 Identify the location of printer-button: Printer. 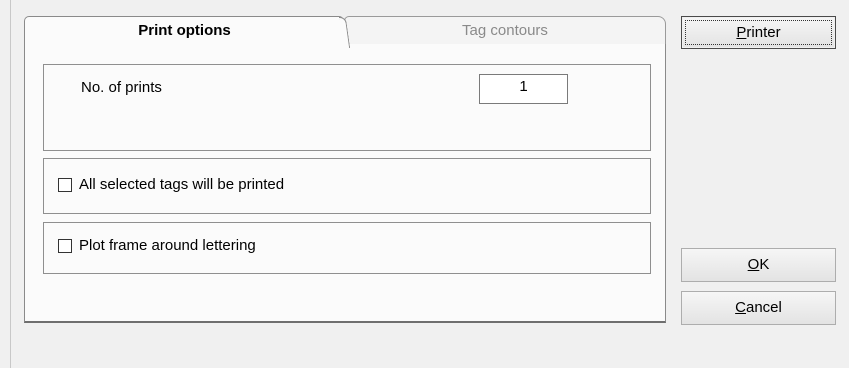
(758, 32).